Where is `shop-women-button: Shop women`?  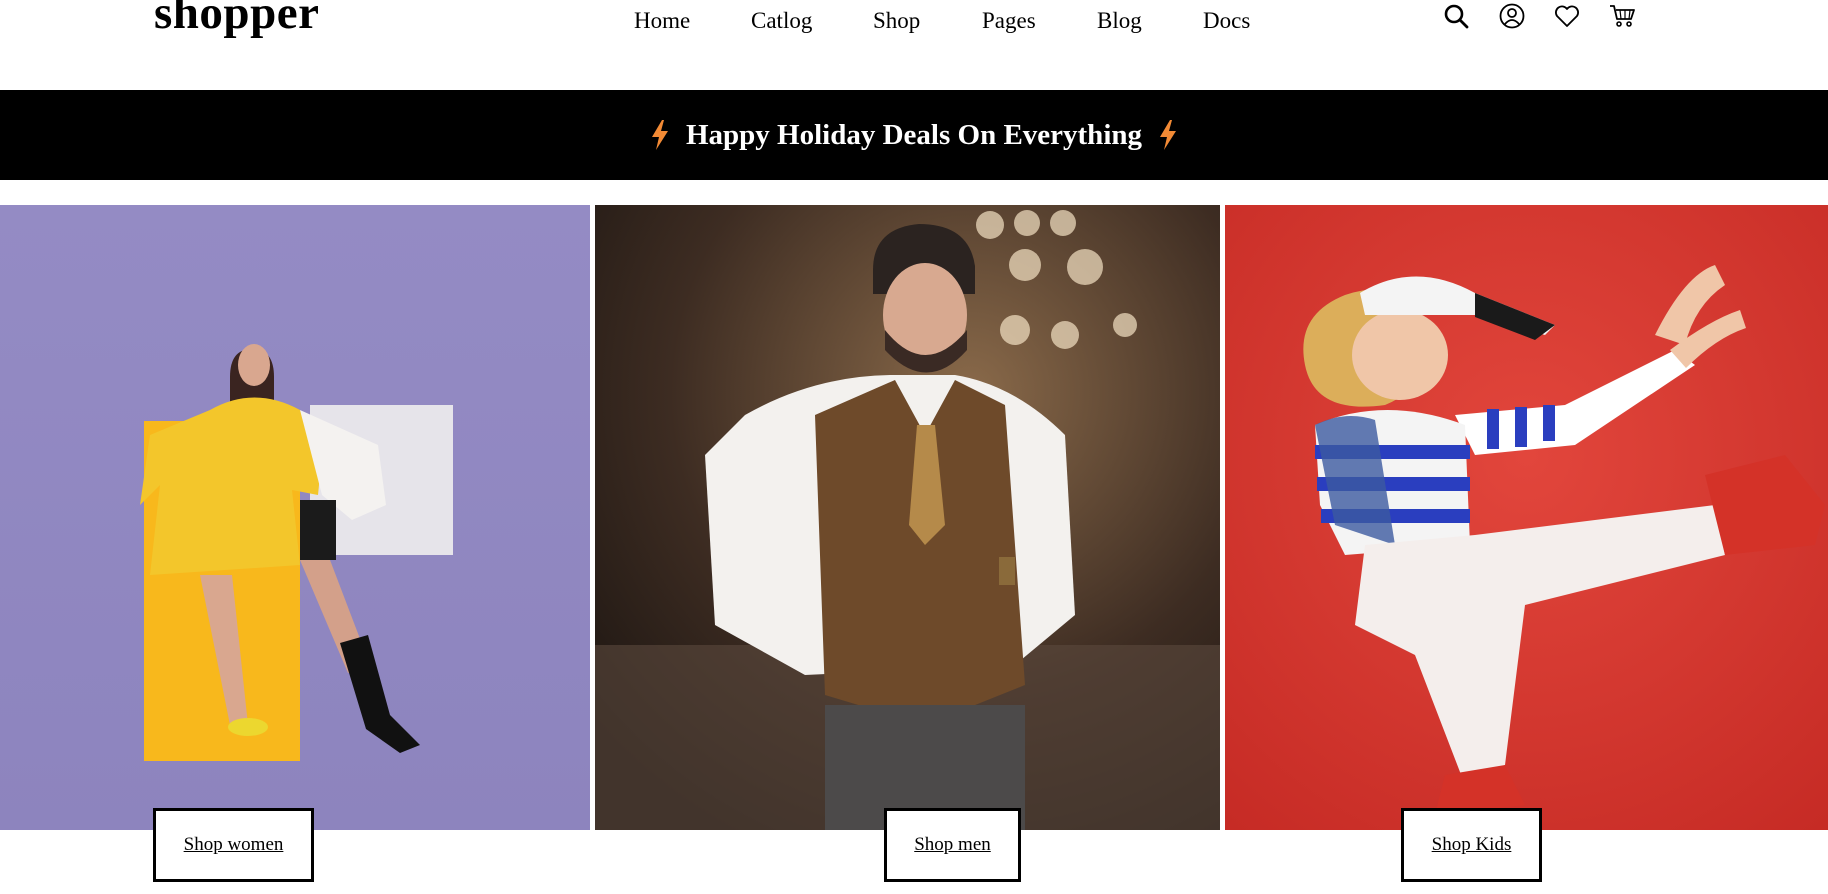 shop-women-button: Shop women is located at coordinates (233, 845).